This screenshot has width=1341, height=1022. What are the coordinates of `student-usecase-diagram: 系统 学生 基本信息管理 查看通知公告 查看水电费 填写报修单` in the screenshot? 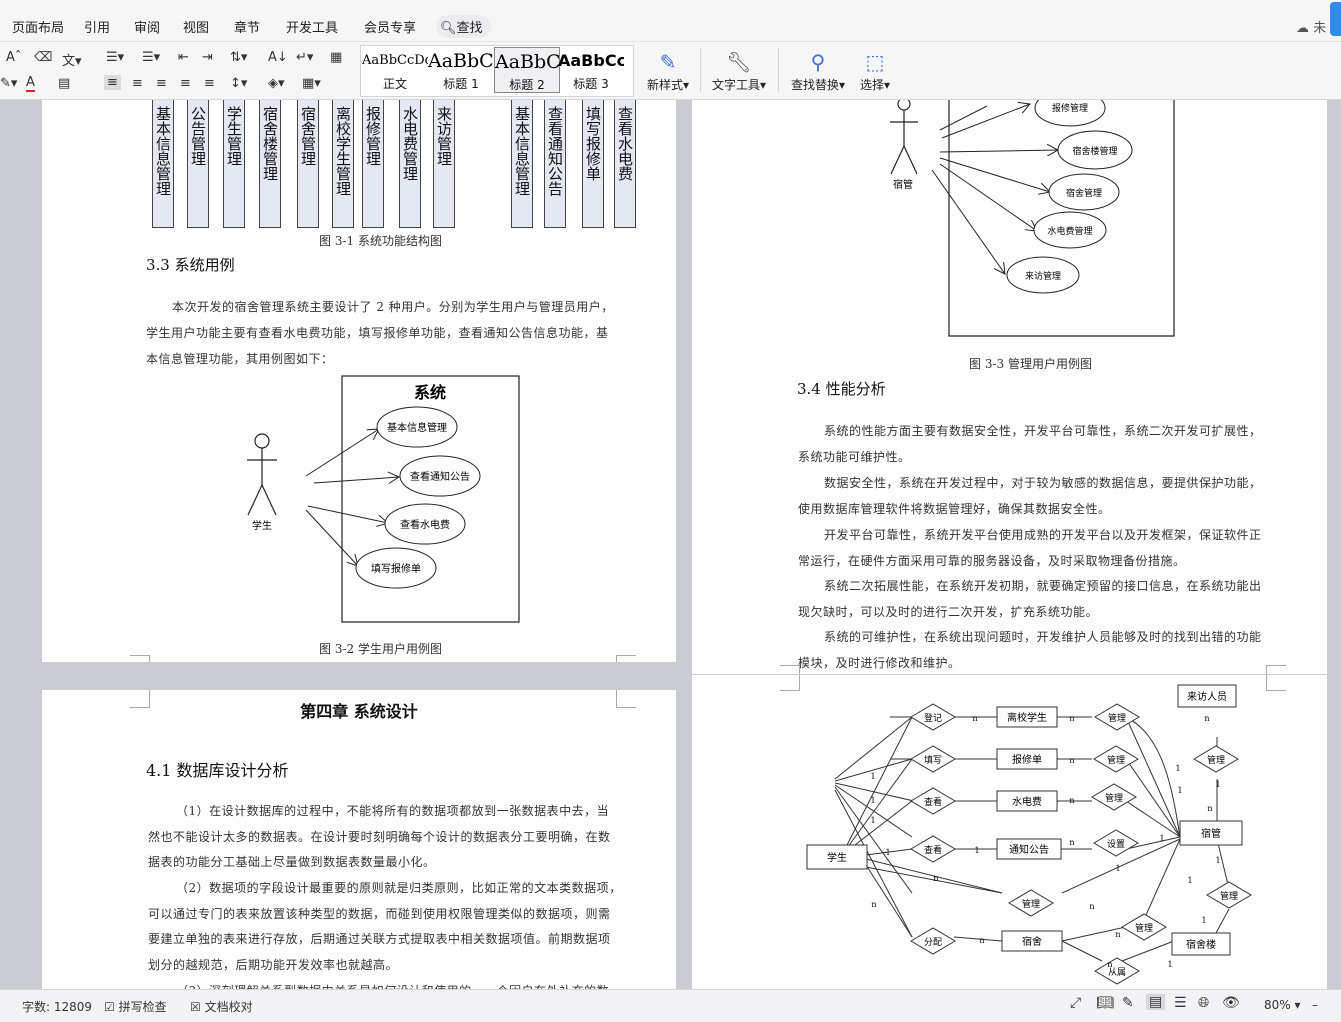 It's located at (383, 499).